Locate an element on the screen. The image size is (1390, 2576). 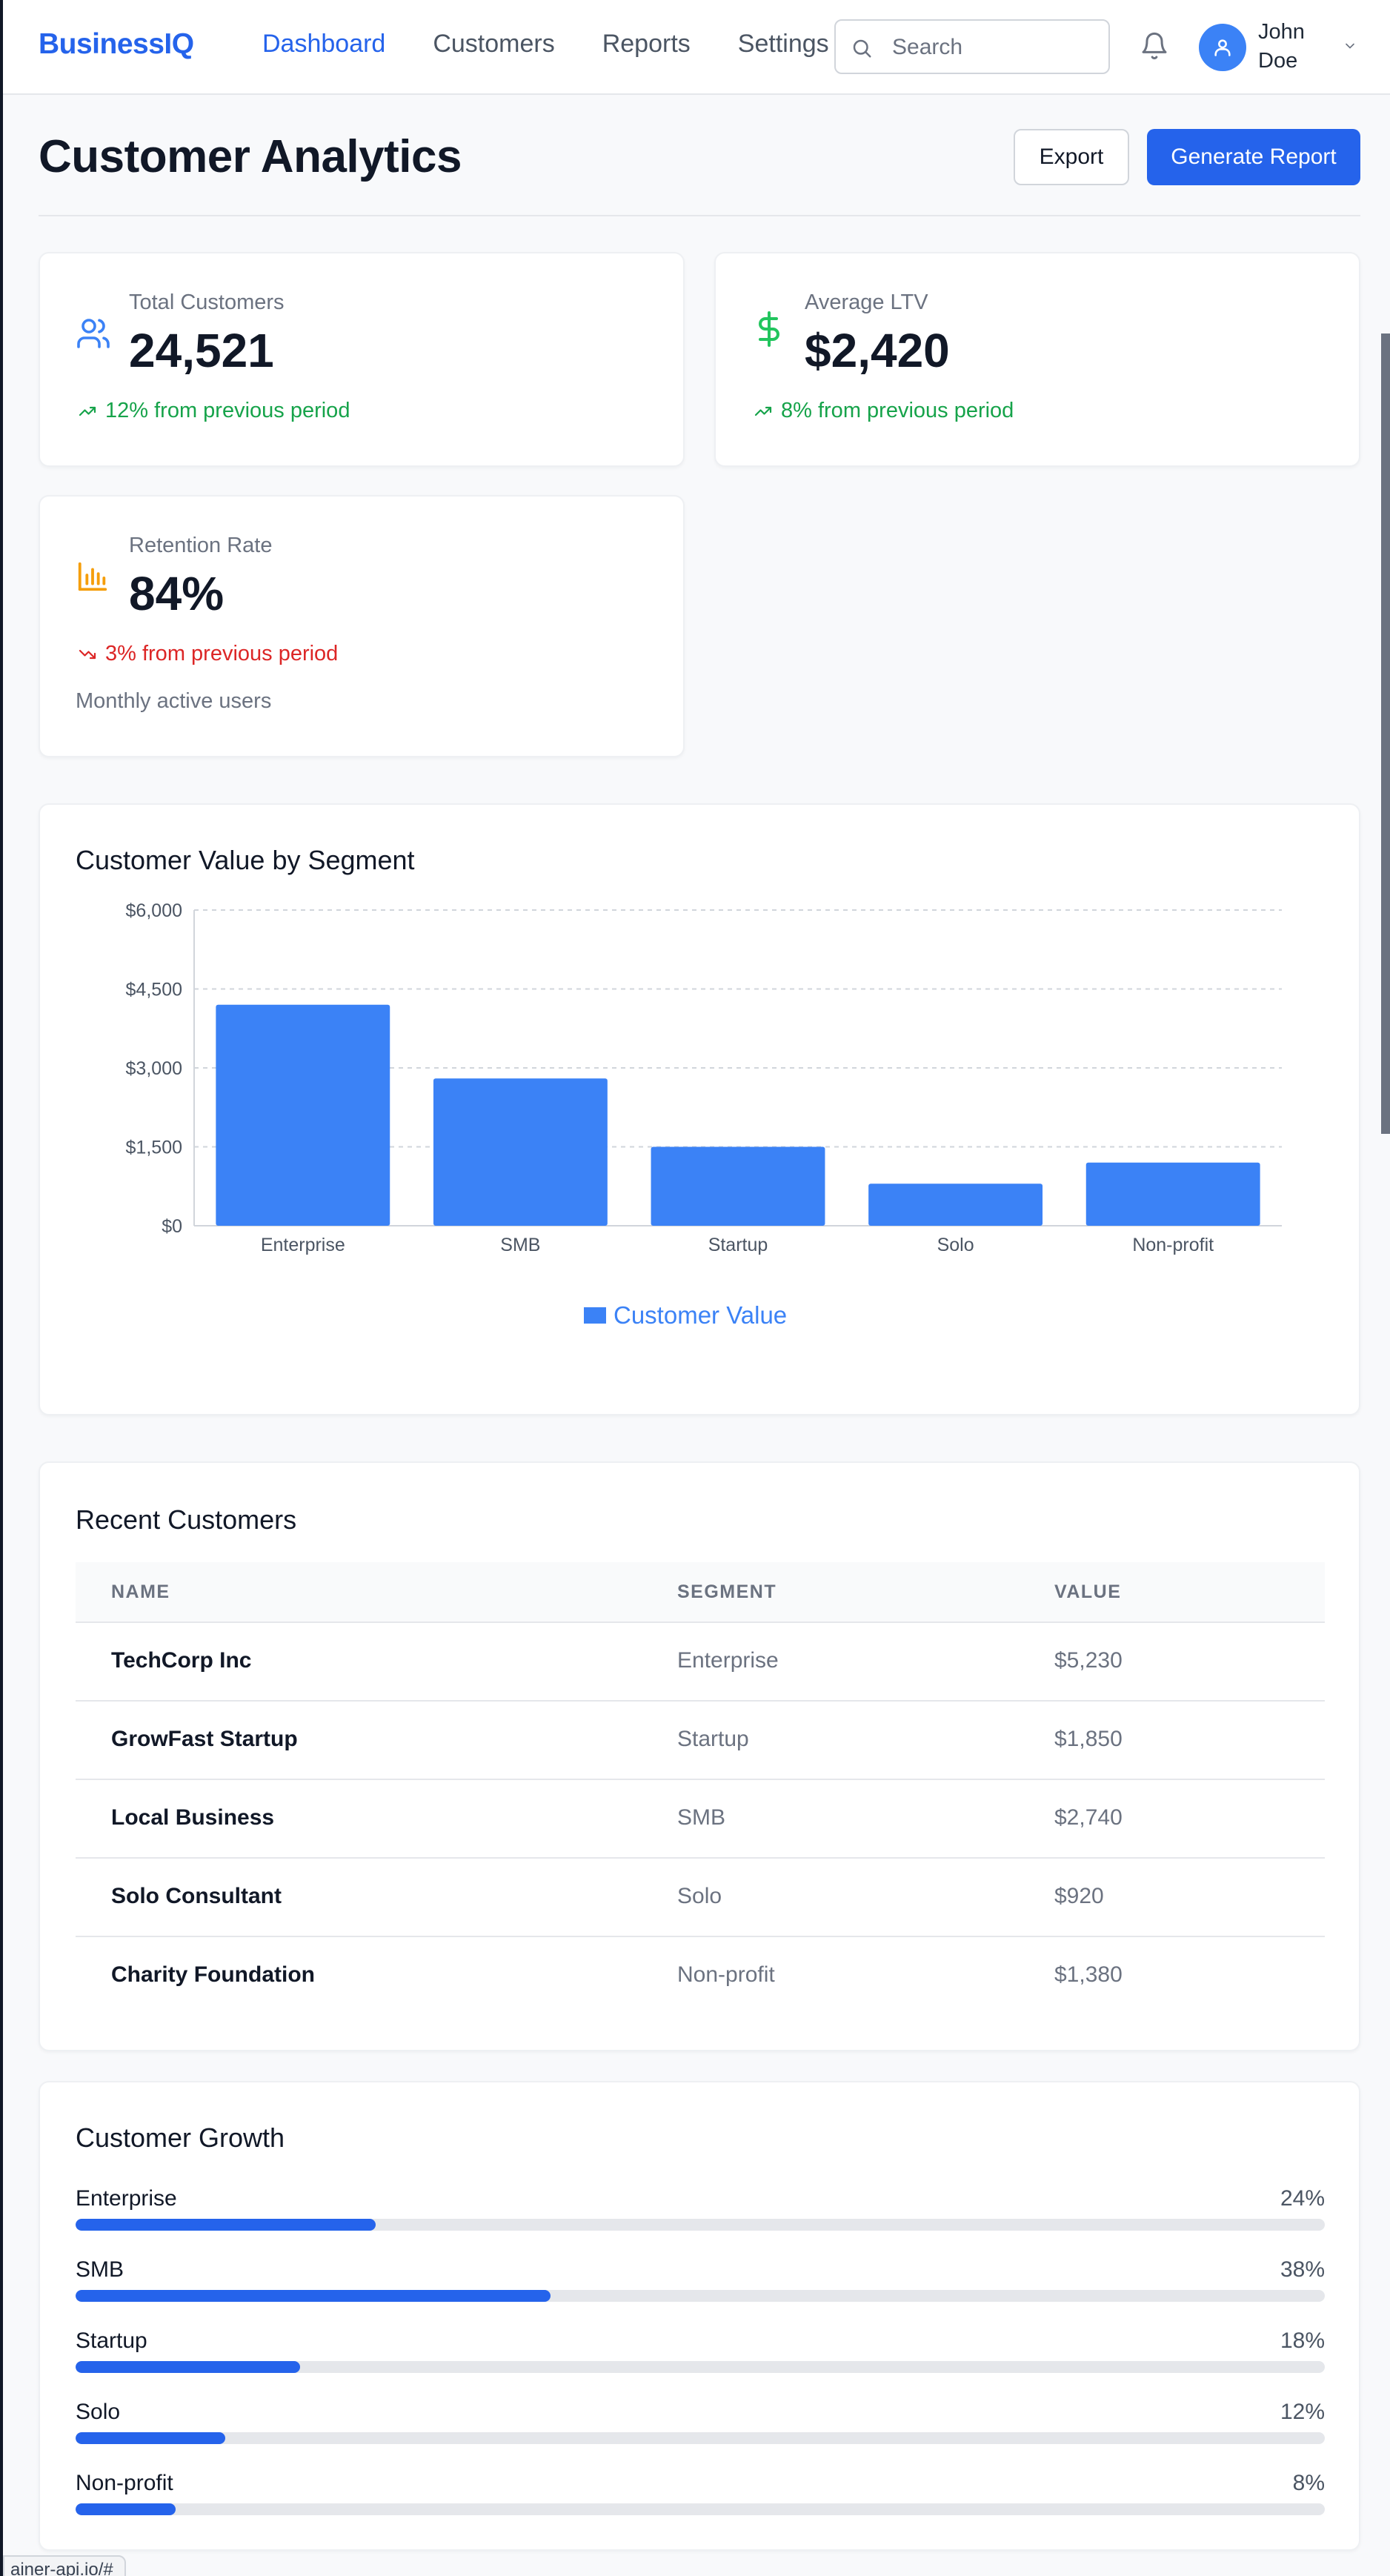
growth-item-non-profit: Non-profit 8% is located at coordinates (700, 2497).